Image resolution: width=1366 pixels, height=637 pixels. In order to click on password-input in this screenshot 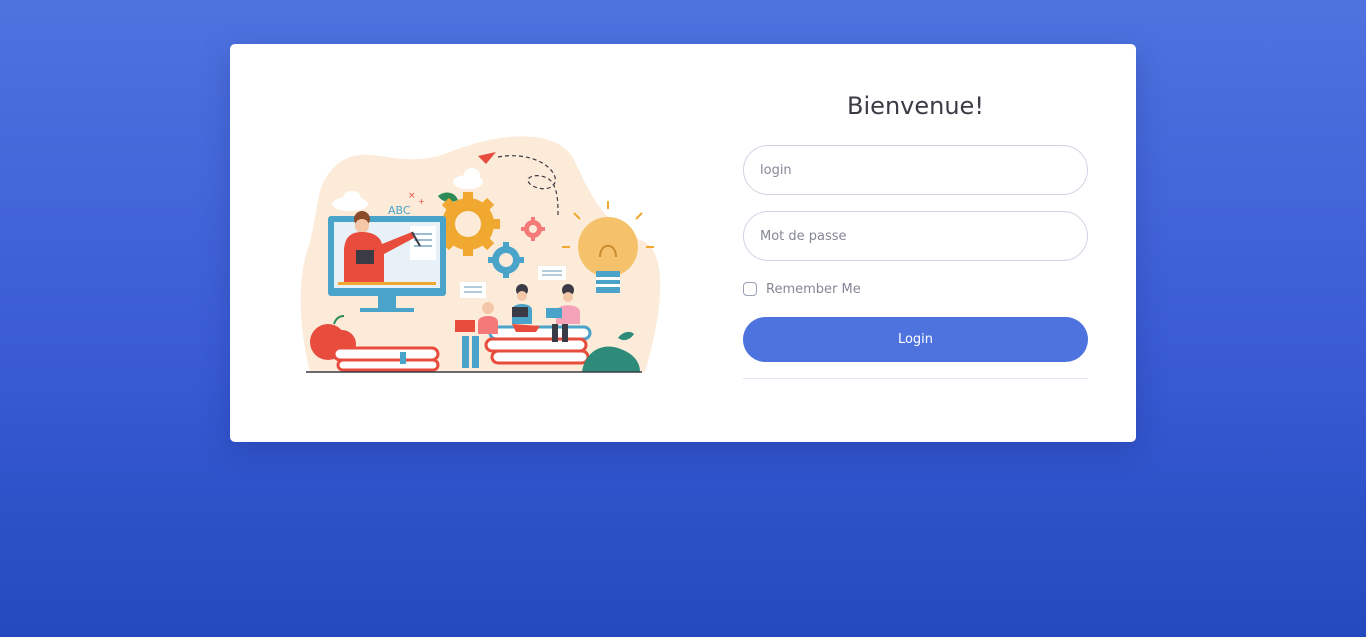, I will do `click(915, 236)`.